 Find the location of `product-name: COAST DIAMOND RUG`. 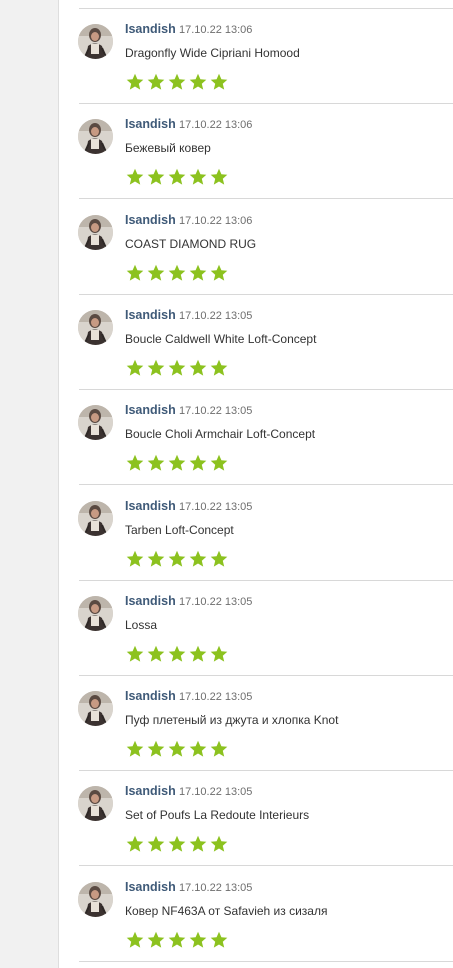

product-name: COAST DIAMOND RUG is located at coordinates (190, 244).